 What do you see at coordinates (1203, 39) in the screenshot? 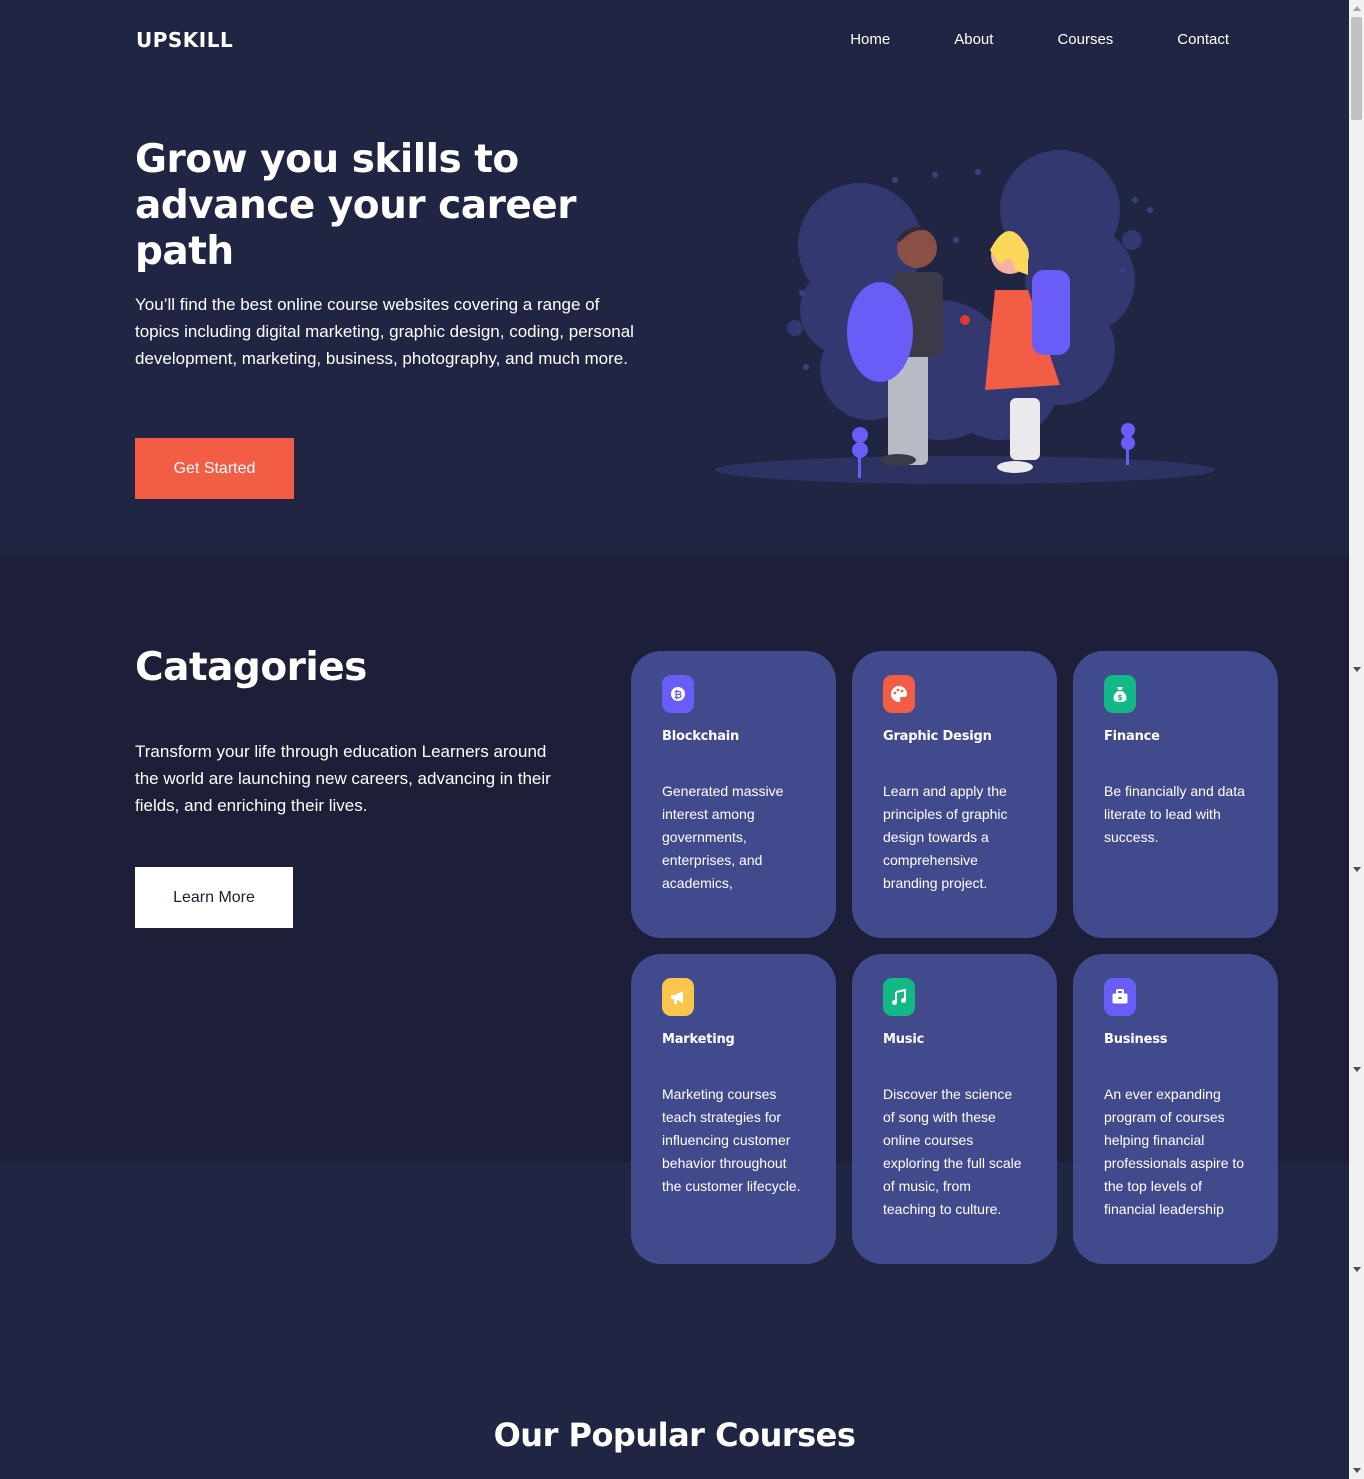
I see `nav-contact-link: Contact` at bounding box center [1203, 39].